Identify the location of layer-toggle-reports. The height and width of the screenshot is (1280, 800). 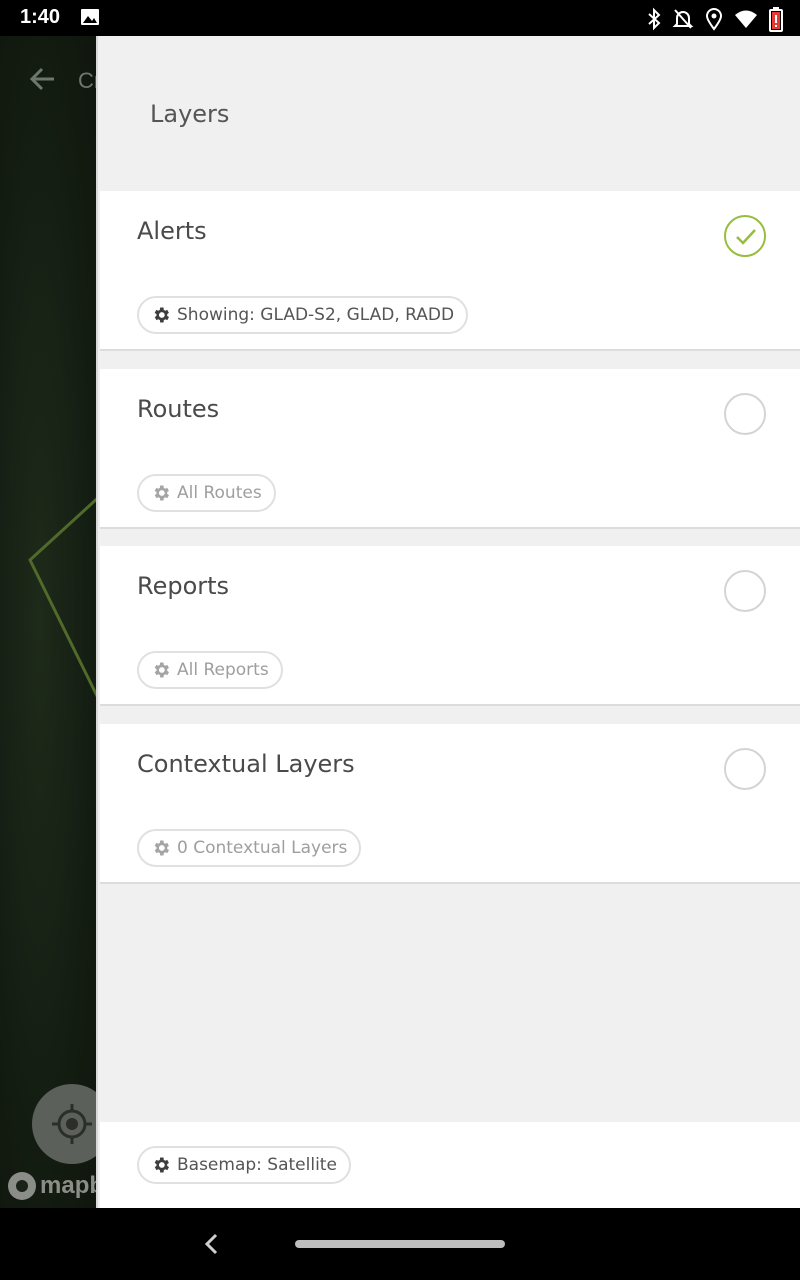
(745, 591).